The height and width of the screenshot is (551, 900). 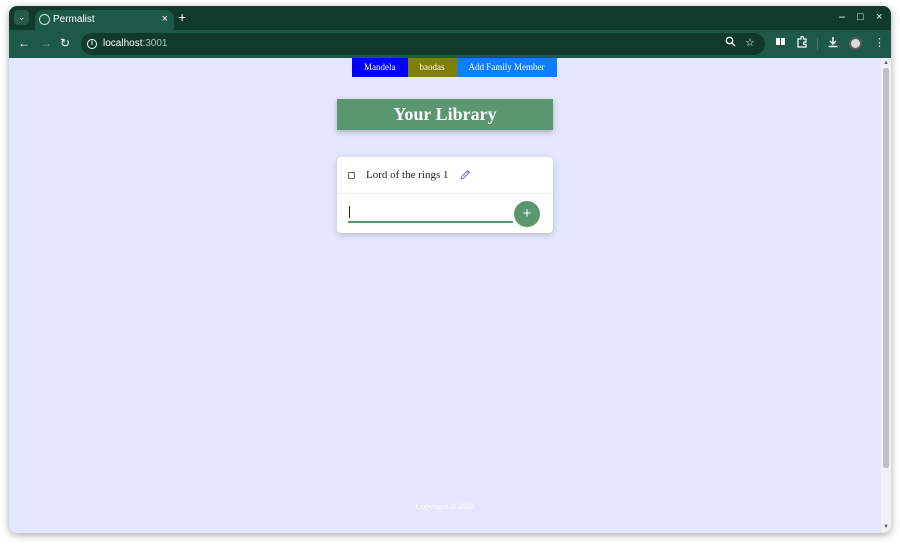 I want to click on page-scrollbar: ▲ ▼, so click(x=886, y=295).